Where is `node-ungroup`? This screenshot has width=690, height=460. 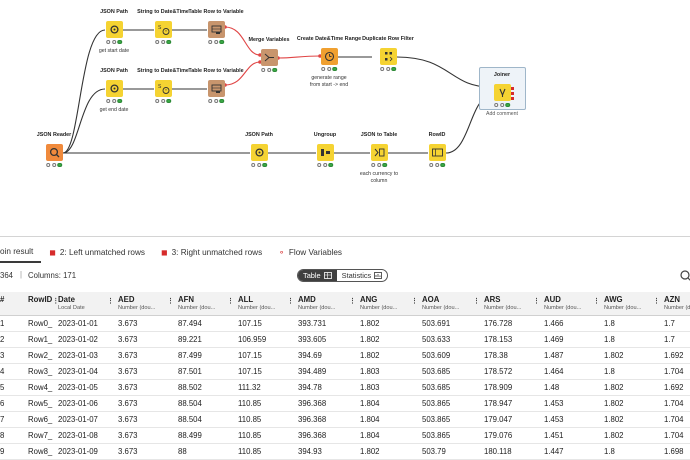 node-ungroup is located at coordinates (325, 152).